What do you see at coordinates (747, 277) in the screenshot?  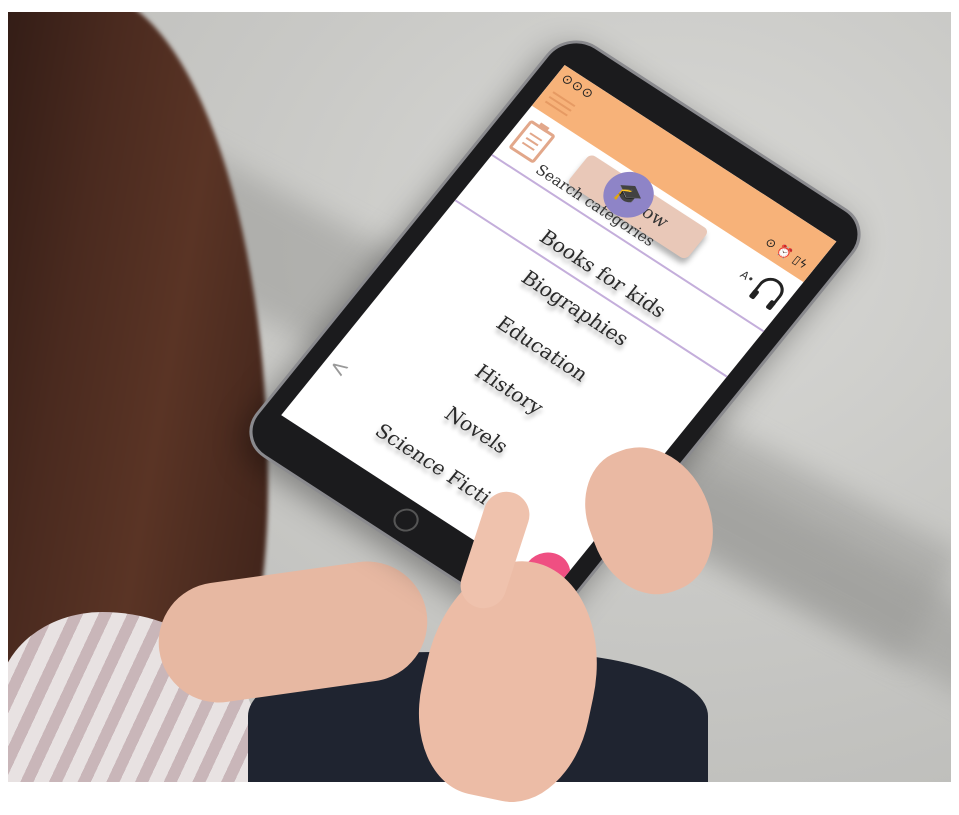 I see `text-size-button: A•` at bounding box center [747, 277].